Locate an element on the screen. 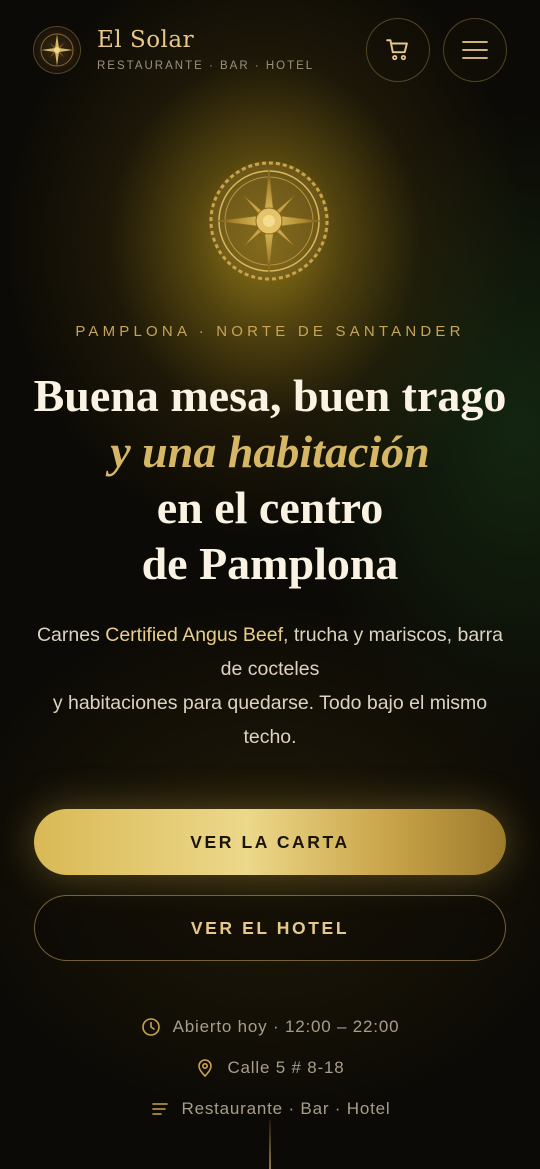 Image resolution: width=540 pixels, height=1169 pixels. sun-compass-emblem-icon is located at coordinates (269, 221).